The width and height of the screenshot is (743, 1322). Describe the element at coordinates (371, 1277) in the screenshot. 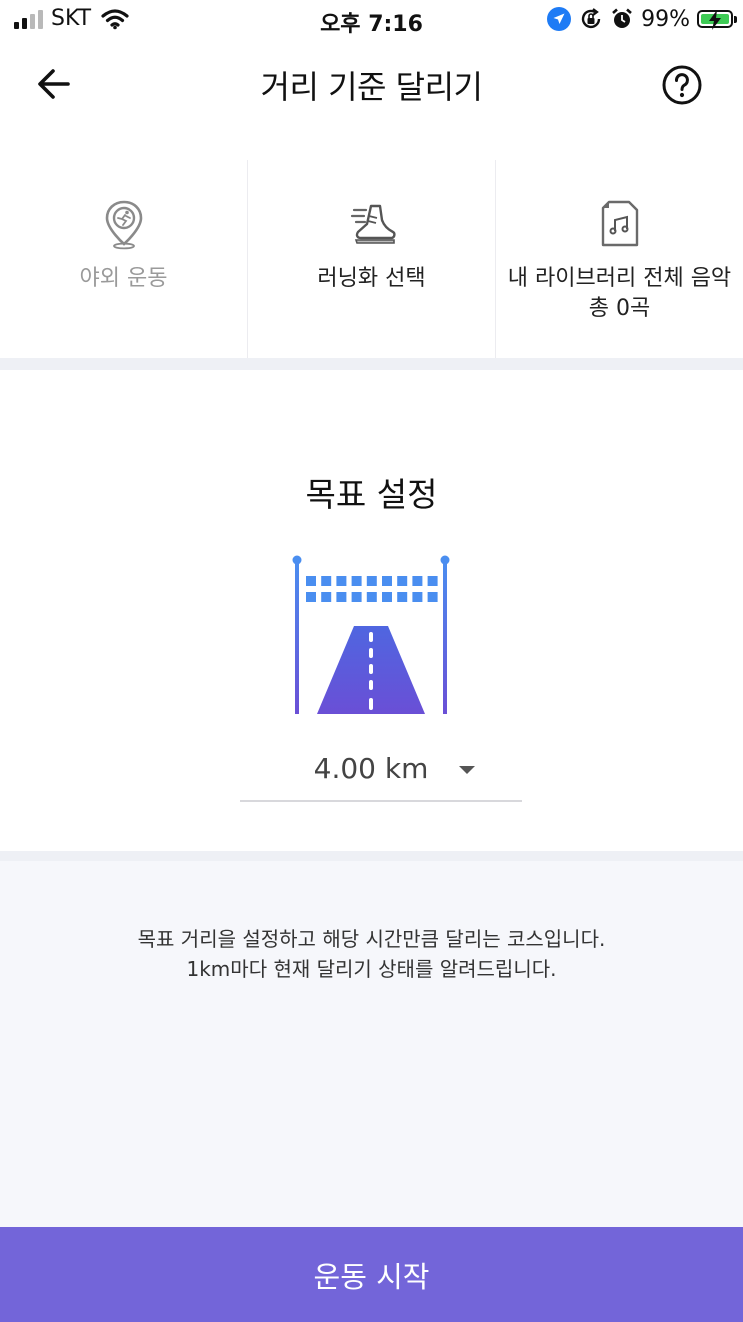

I see `start-workout-label: 운동 시작` at that location.